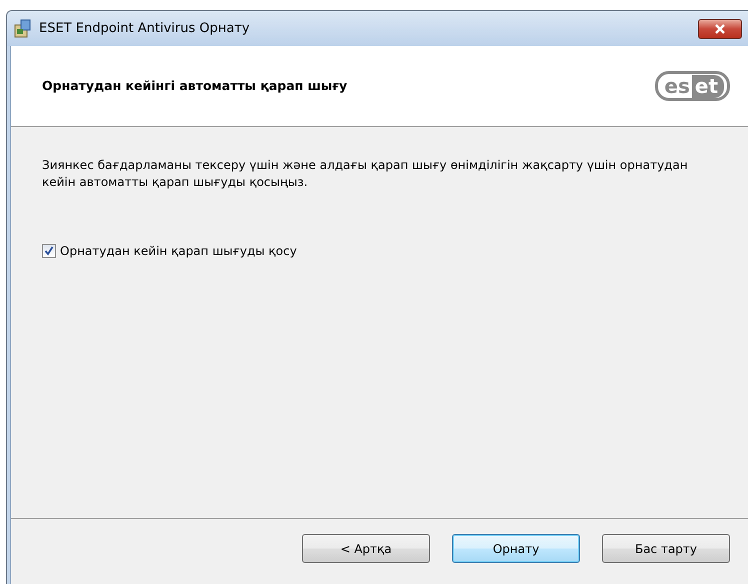 Image resolution: width=748 pixels, height=584 pixels. I want to click on back-button: < Артқа, so click(366, 548).